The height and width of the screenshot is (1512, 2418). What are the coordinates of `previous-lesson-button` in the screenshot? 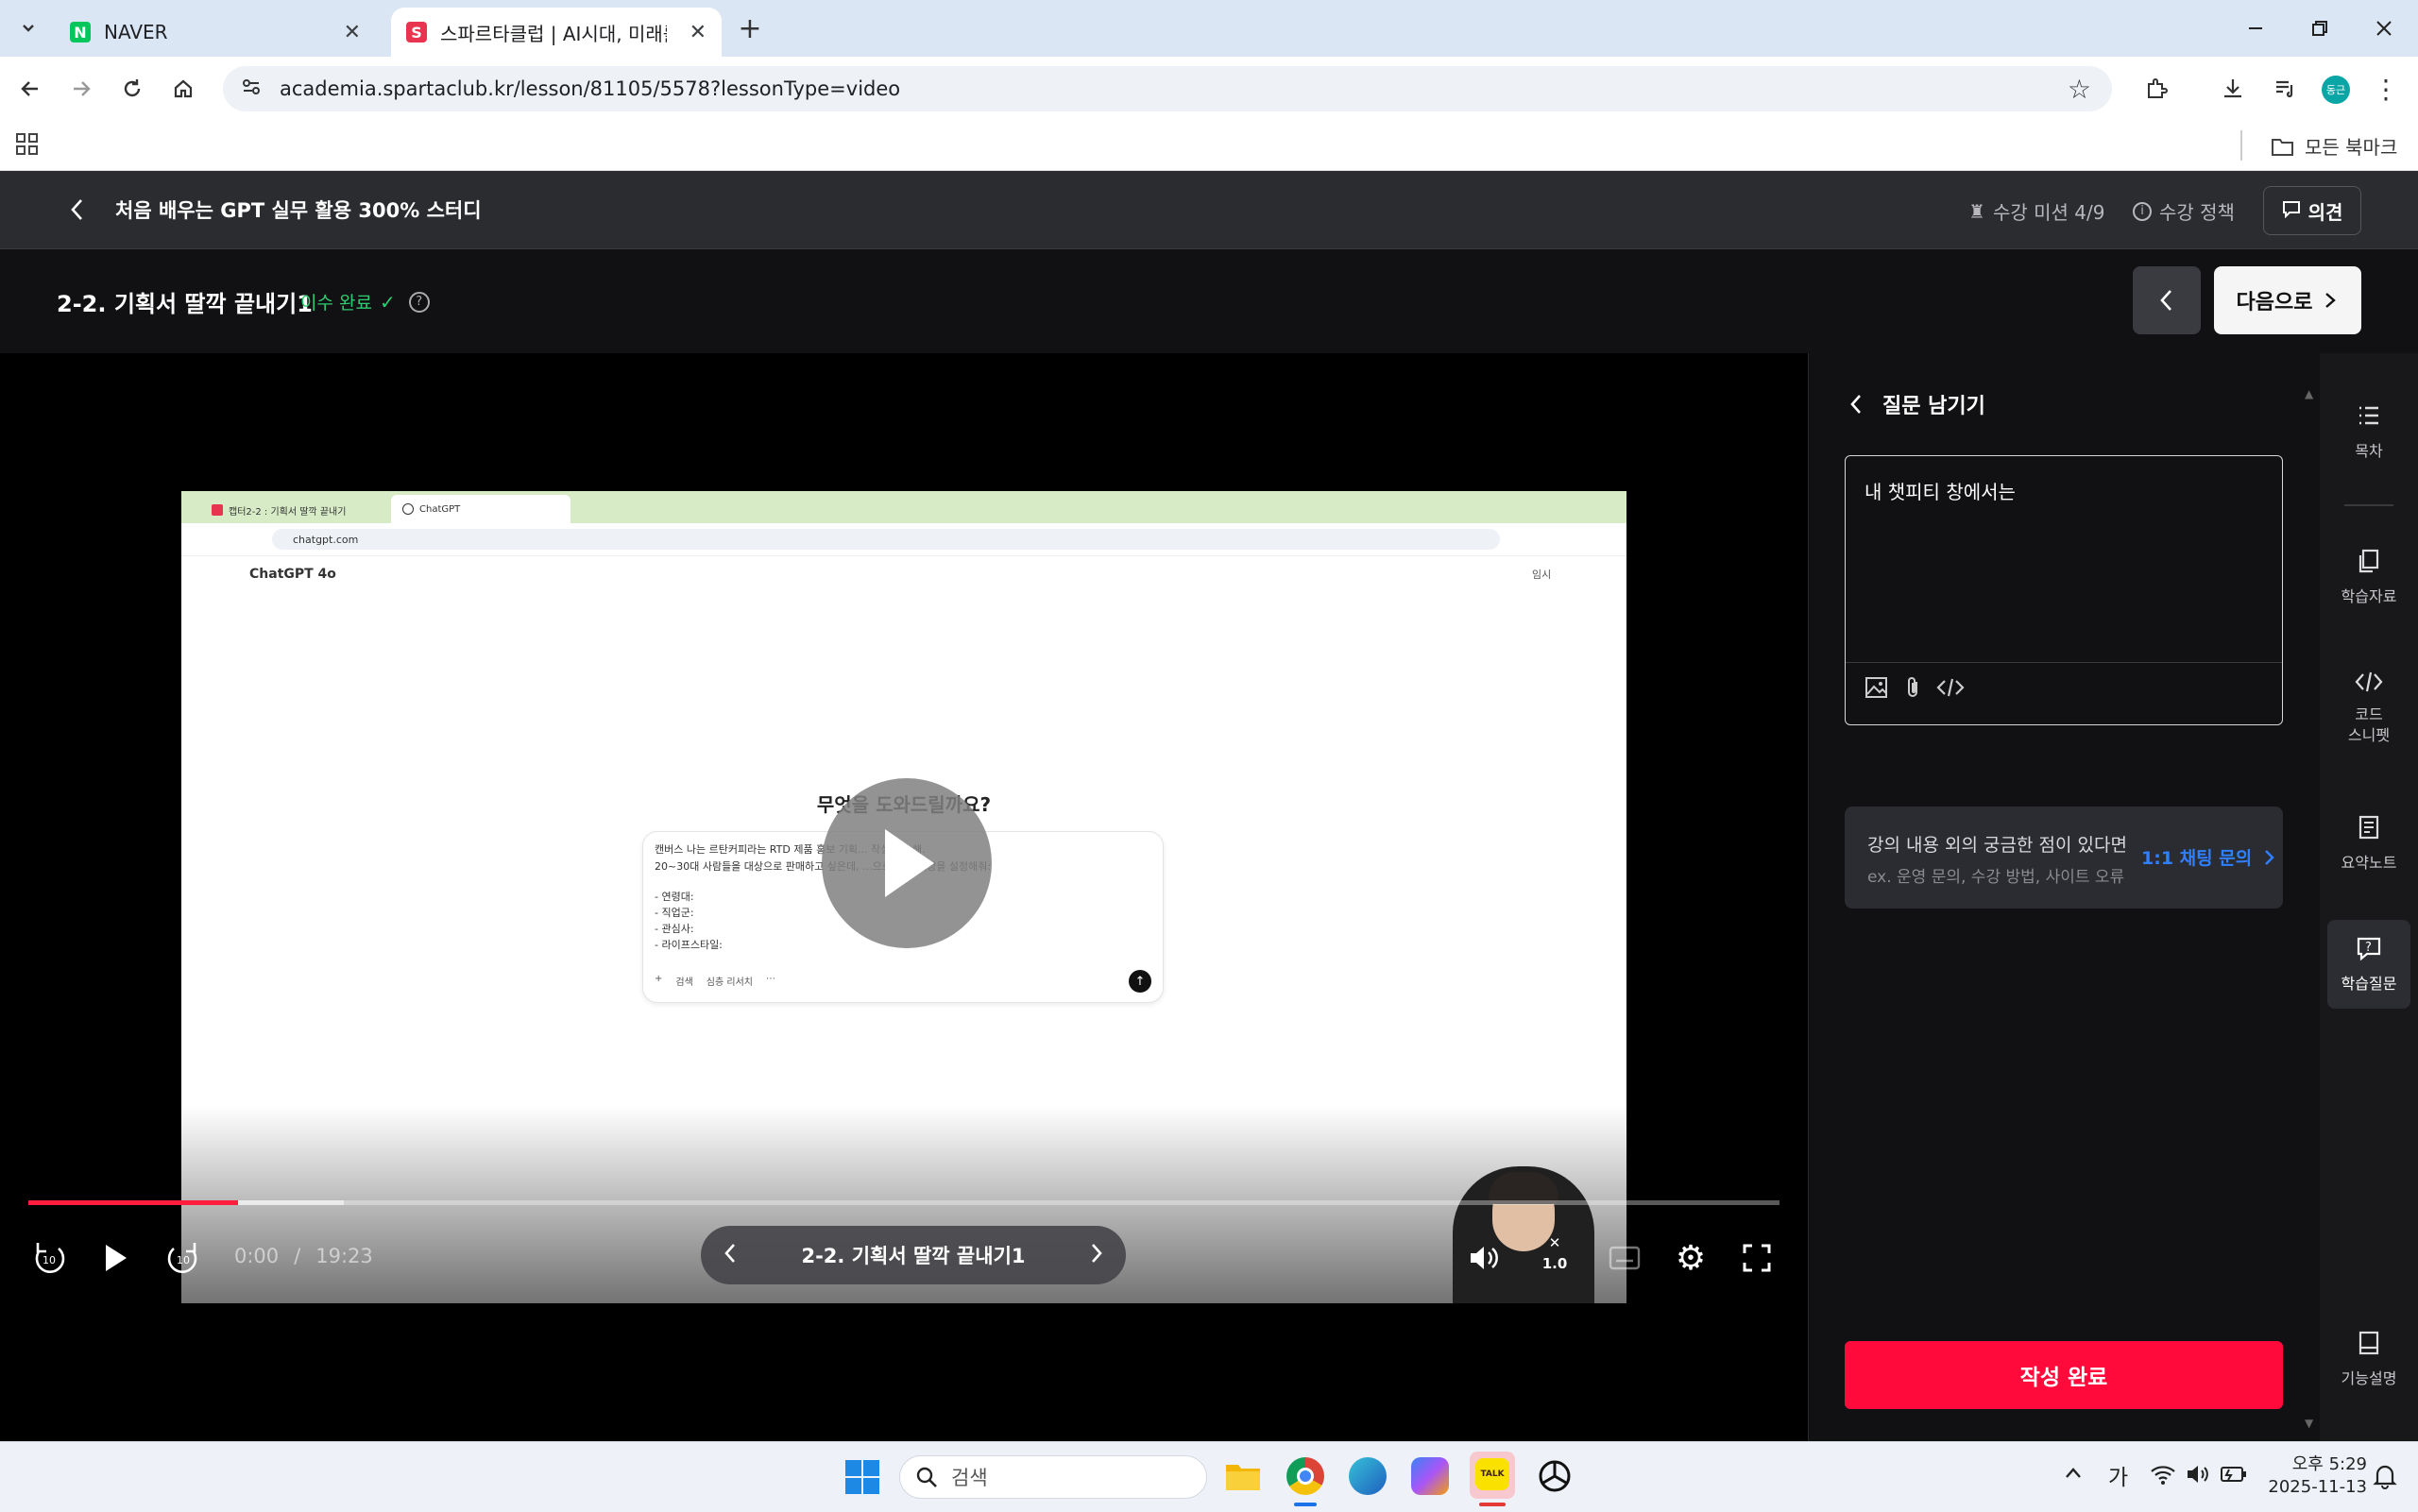 It's located at (2167, 300).